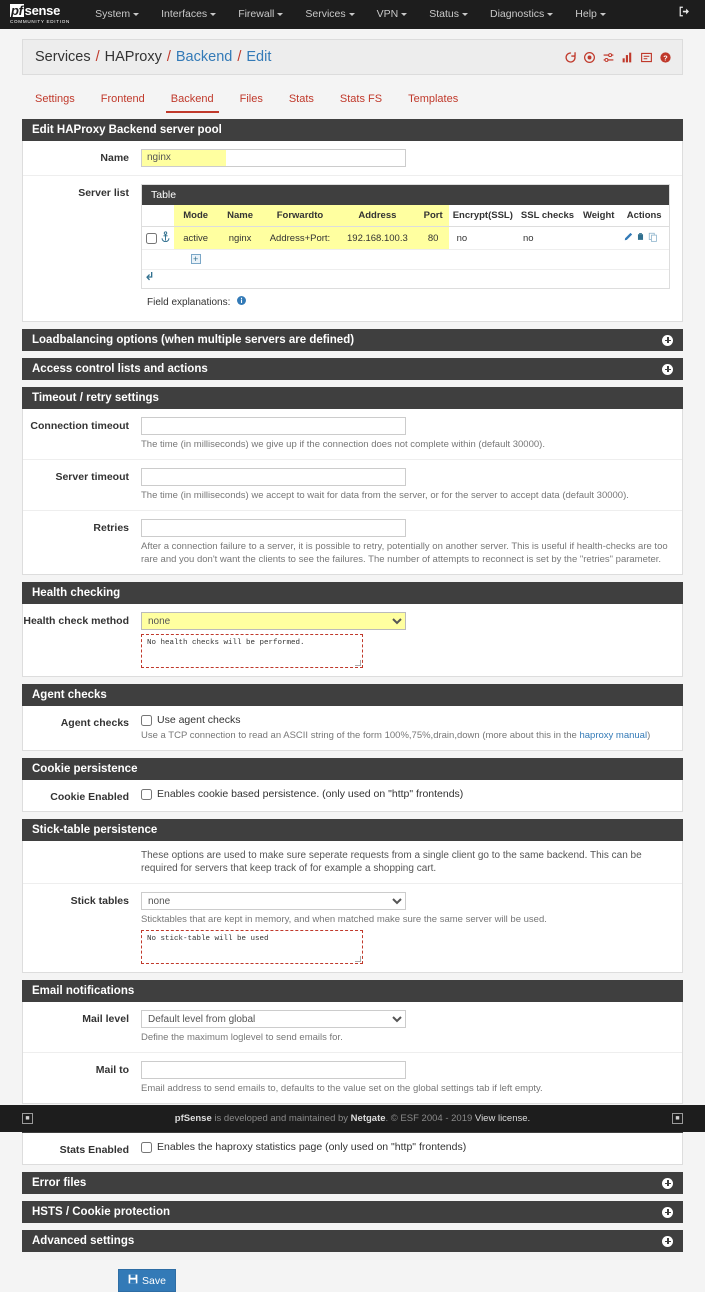  What do you see at coordinates (352, 1183) in the screenshot?
I see `panel-header-error-files: Error files` at bounding box center [352, 1183].